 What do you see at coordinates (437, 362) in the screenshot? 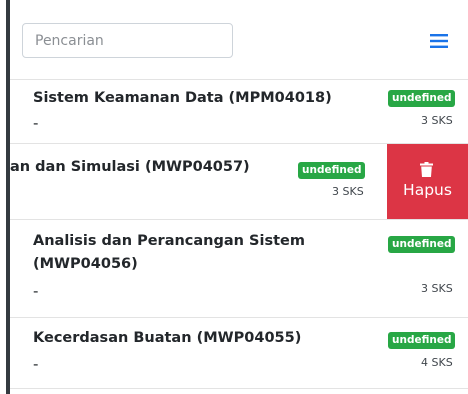
I see `sks-label: 4 SKS` at bounding box center [437, 362].